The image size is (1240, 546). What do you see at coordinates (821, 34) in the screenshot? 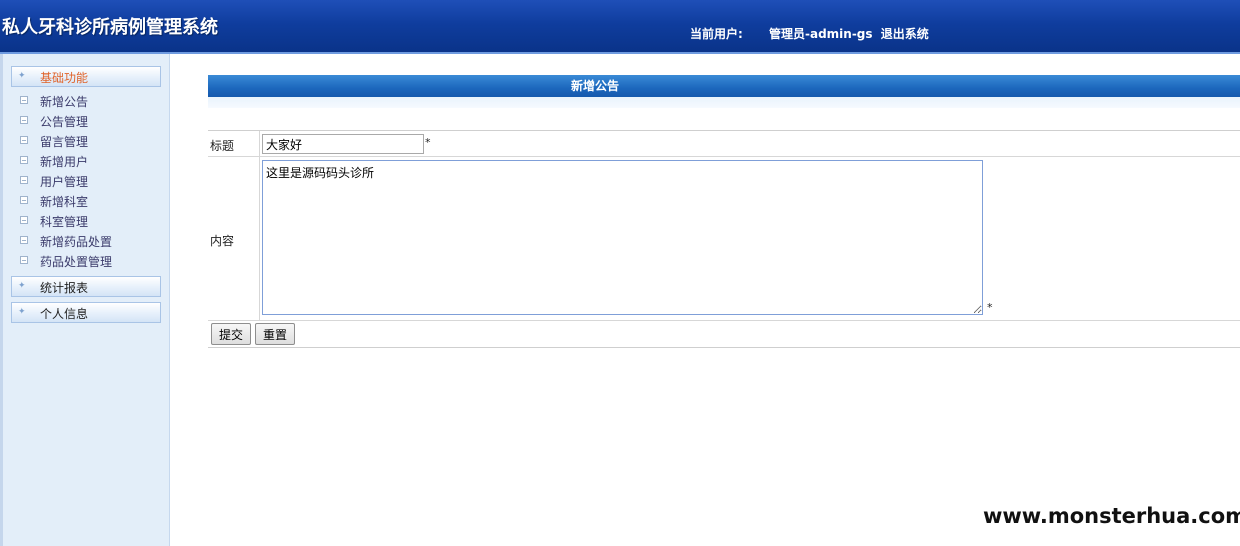
I see `current-user-name: 管理员-admin-gs` at bounding box center [821, 34].